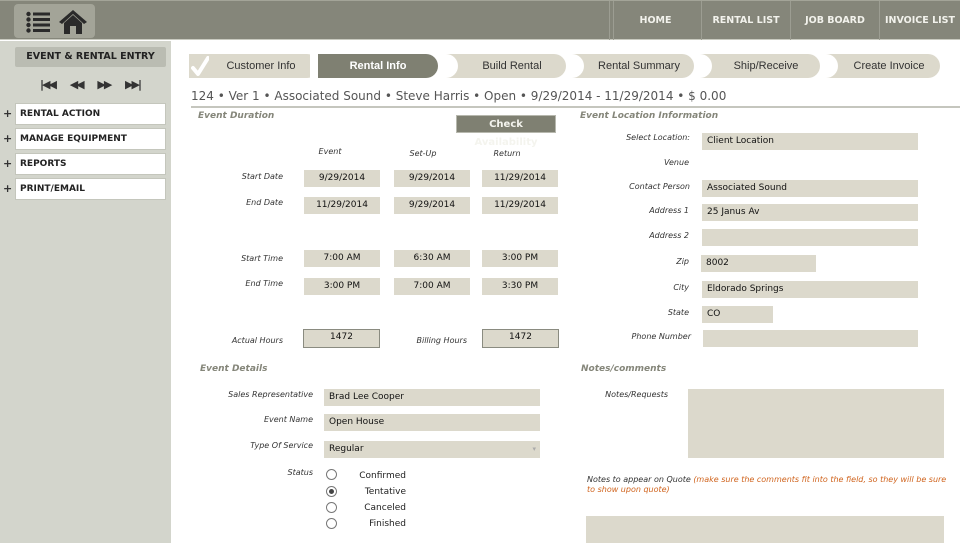  What do you see at coordinates (632, 66) in the screenshot?
I see `step-rental-summary: Rental Summary` at bounding box center [632, 66].